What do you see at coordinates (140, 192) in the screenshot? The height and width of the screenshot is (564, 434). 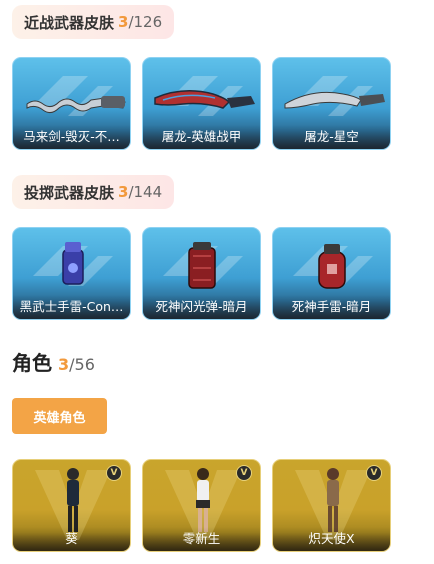 I see `throw-skins-count: 3/144` at bounding box center [140, 192].